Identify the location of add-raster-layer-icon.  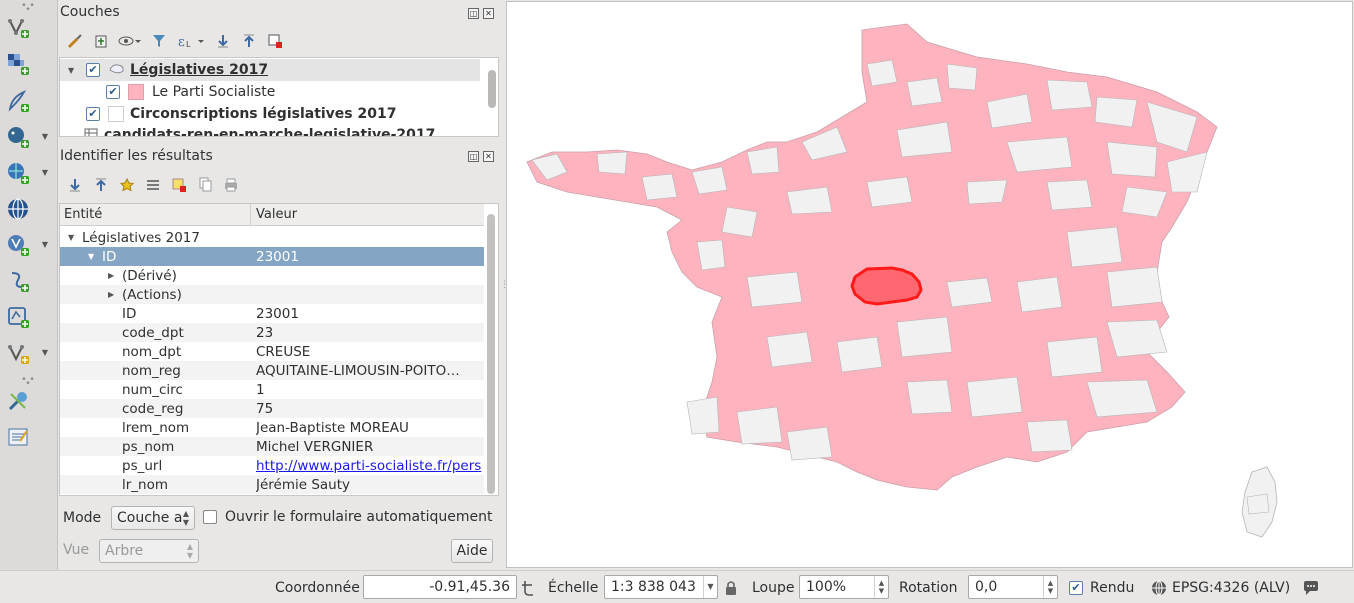
(18, 64).